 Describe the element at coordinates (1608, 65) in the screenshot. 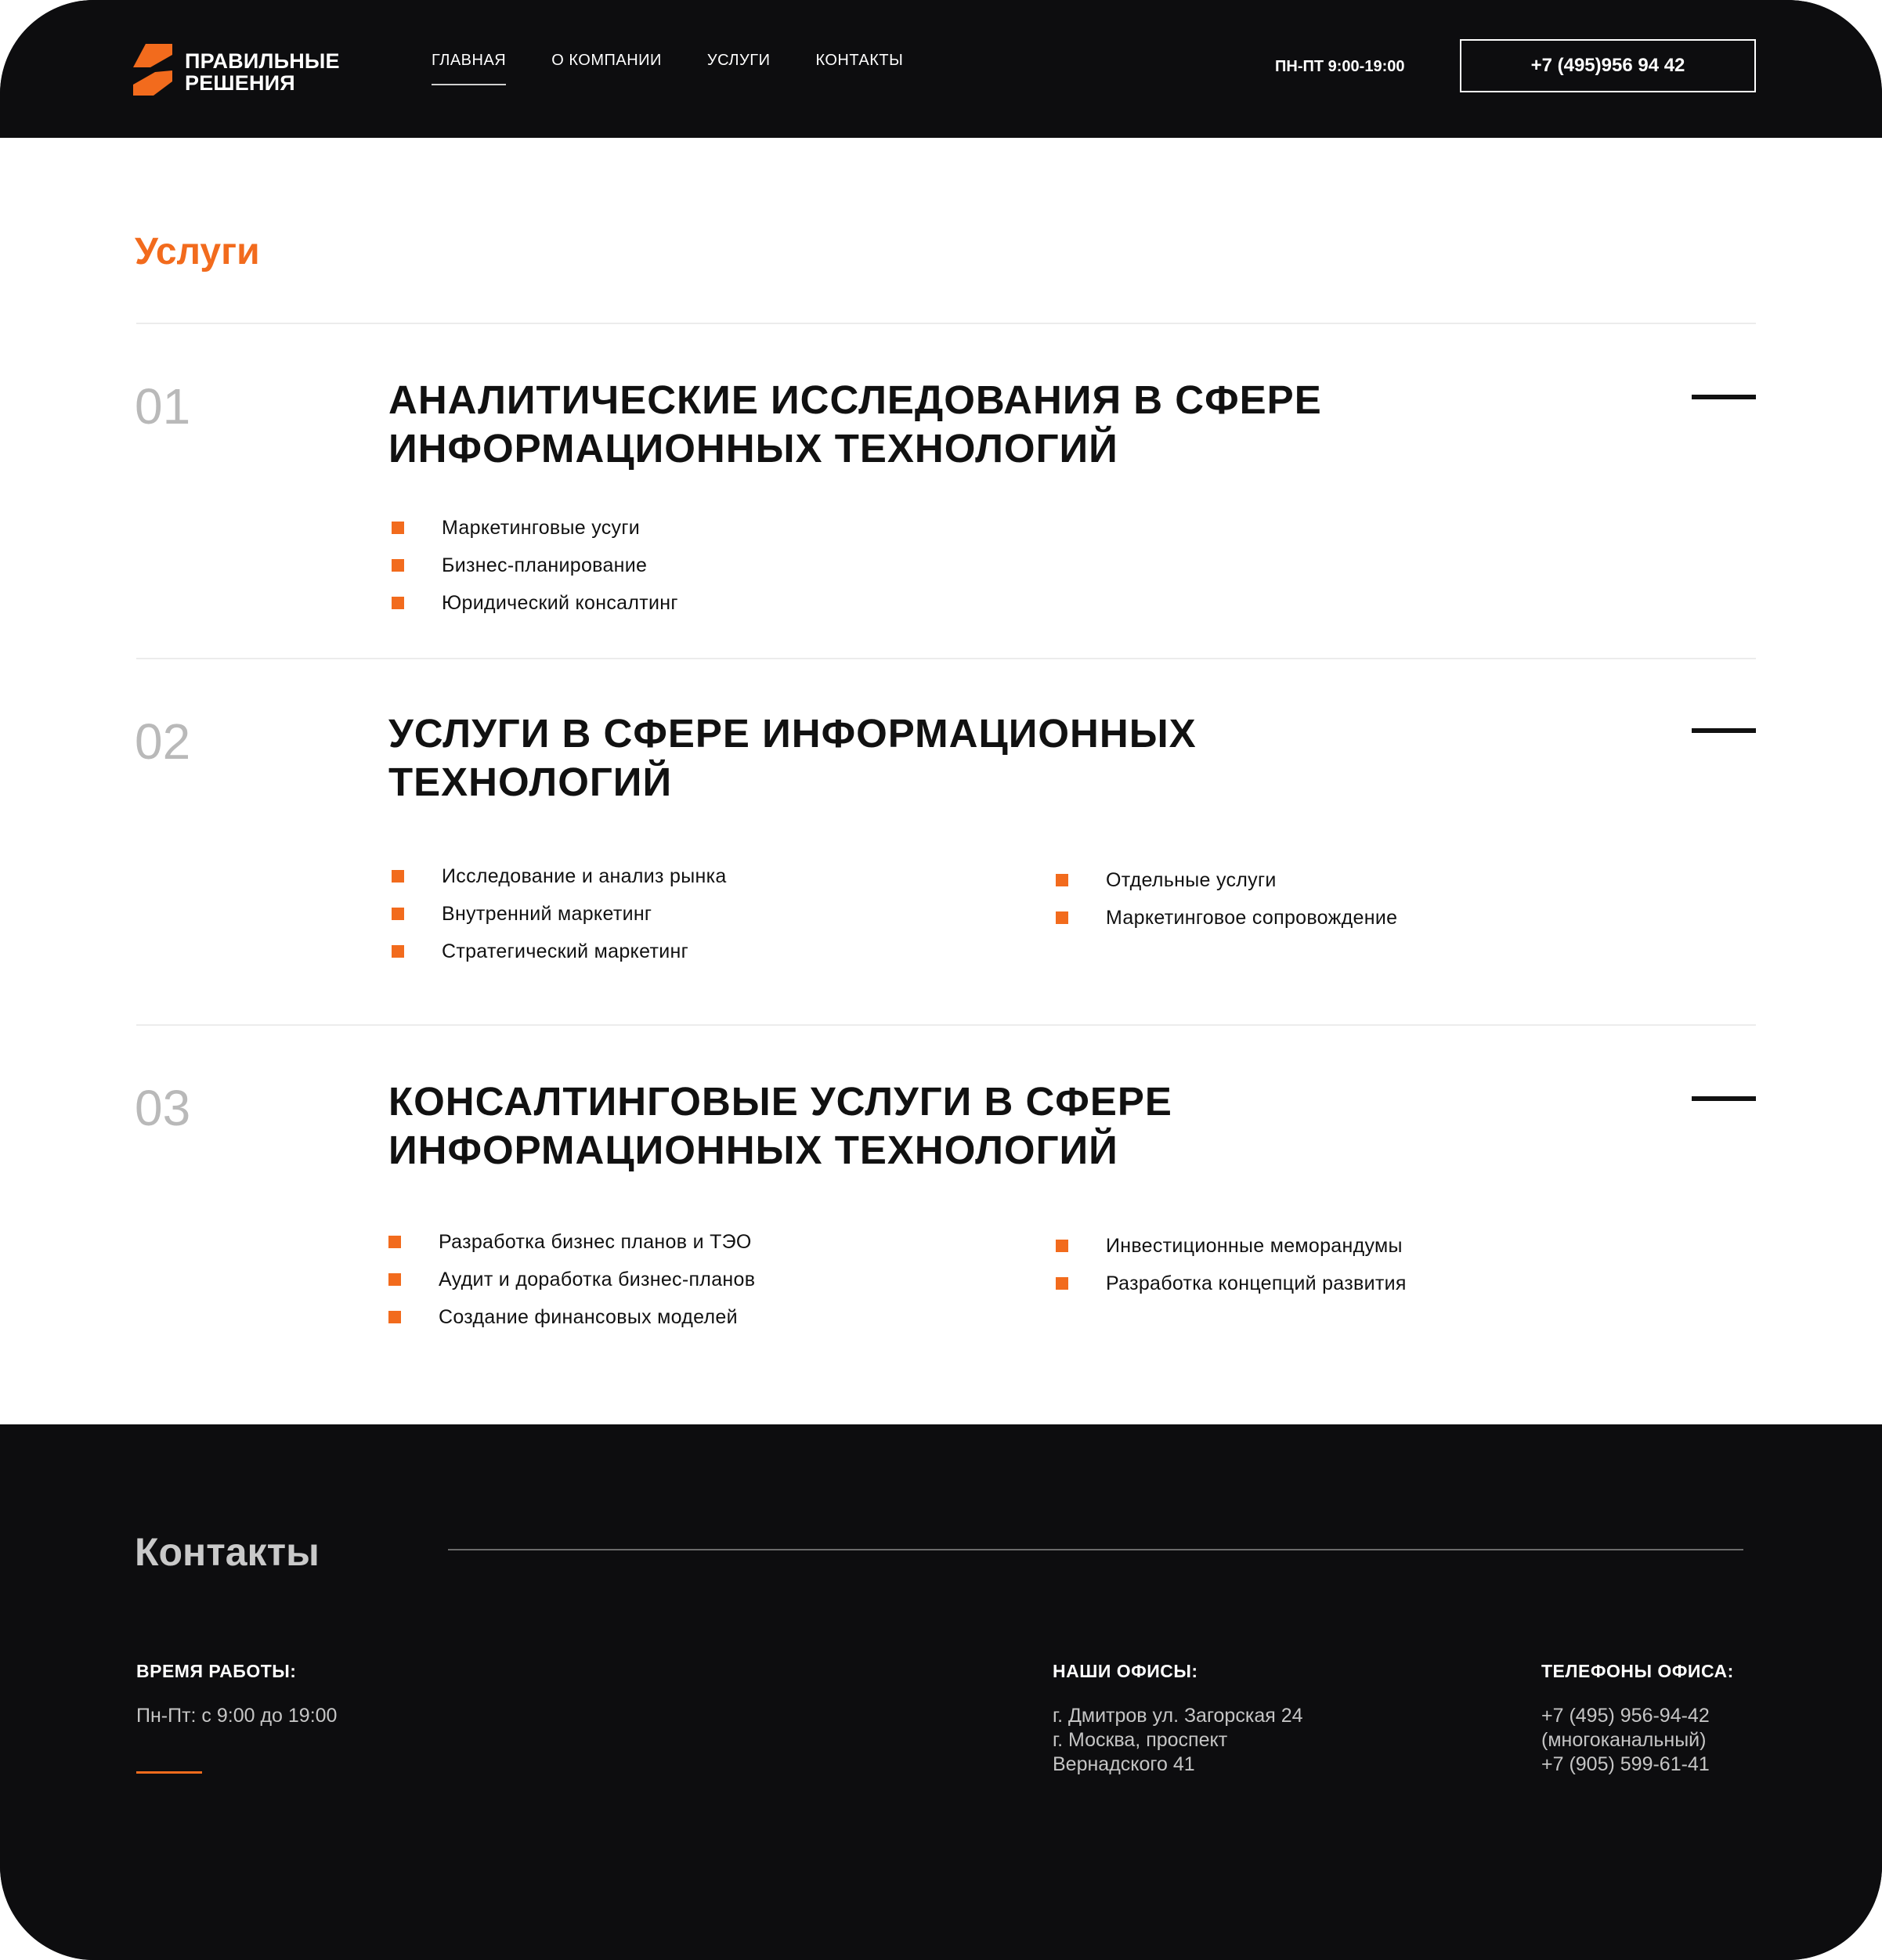

I see `phone-button: +7 (495)956 94 42` at that location.